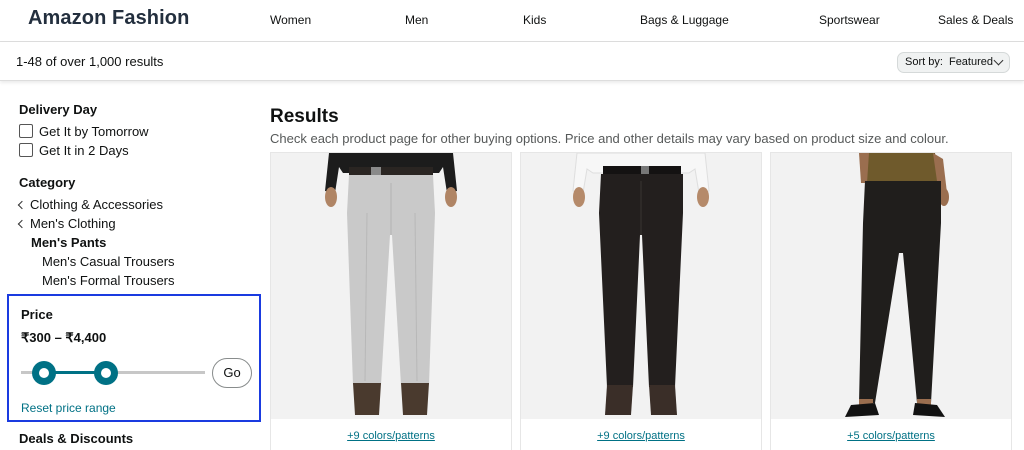 This screenshot has width=1024, height=450. Describe the element at coordinates (134, 358) in the screenshot. I see `price-filter-panel: Price ₹300 – ₹4,400 Go Reset price range` at that location.